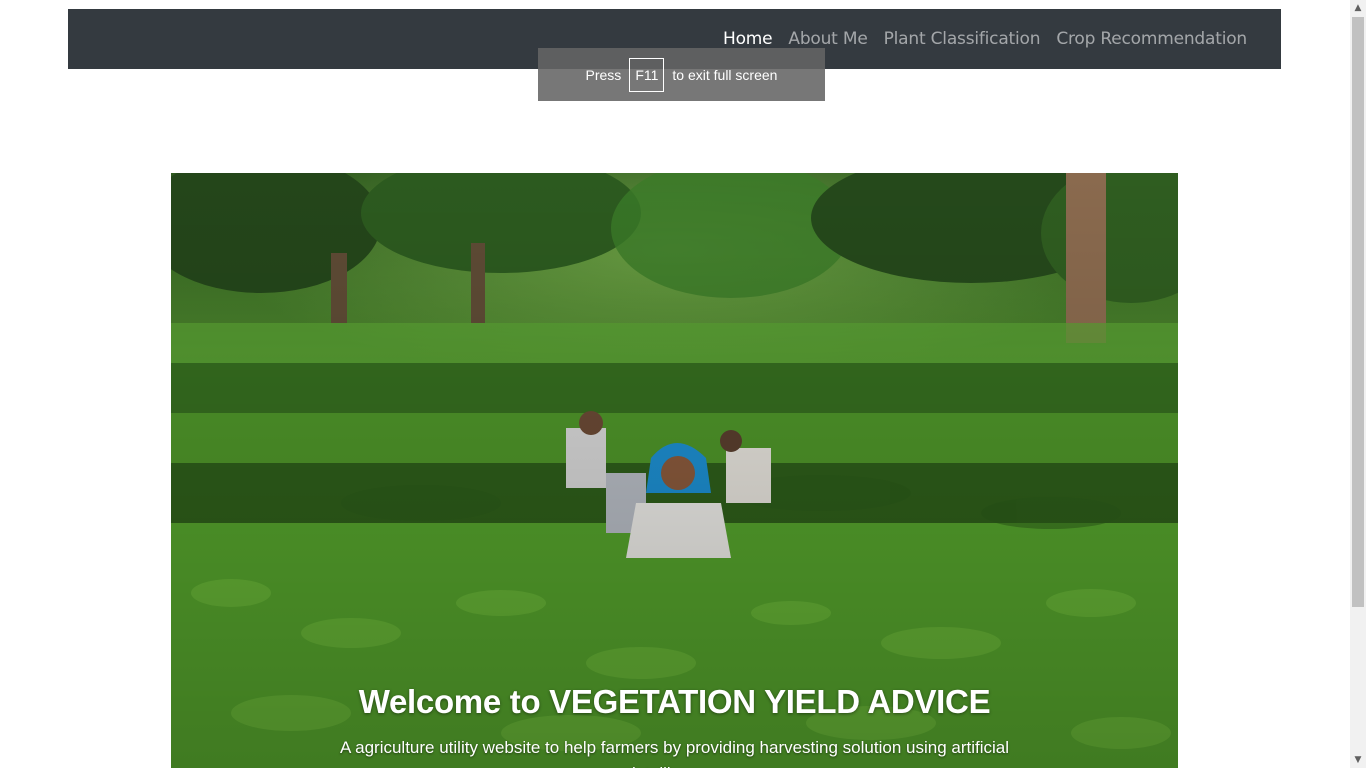 Image resolution: width=1366 pixels, height=768 pixels. I want to click on fullscreen-notice: Press F11 to exit full screen, so click(681, 74).